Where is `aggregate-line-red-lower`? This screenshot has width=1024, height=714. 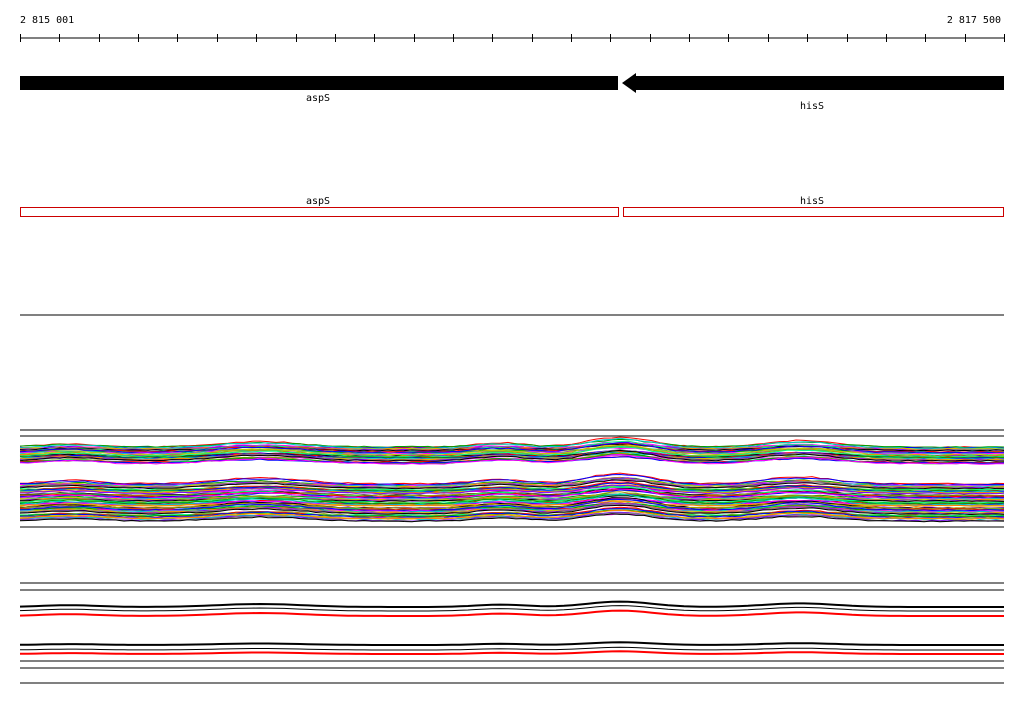
aggregate-line-red-lower is located at coordinates (511, 652).